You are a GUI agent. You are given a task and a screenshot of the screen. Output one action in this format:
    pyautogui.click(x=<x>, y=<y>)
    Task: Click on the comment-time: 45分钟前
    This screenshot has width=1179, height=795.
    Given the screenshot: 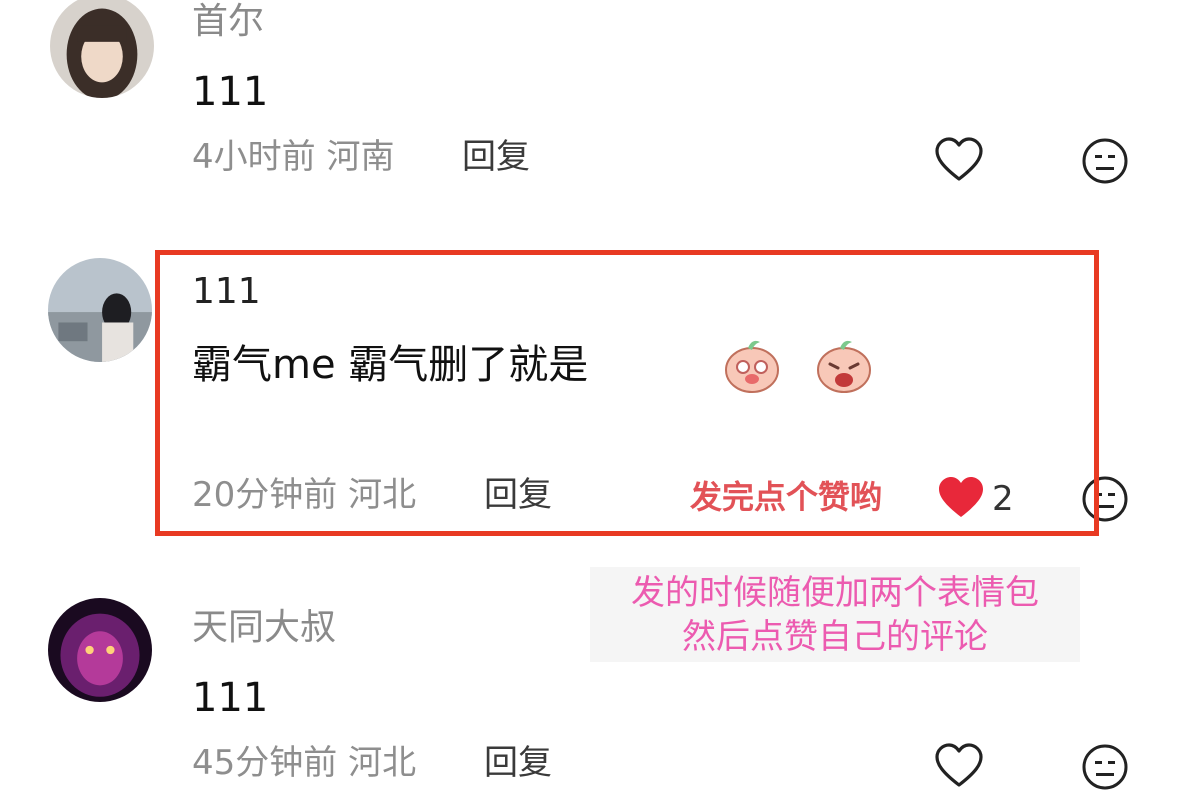 What is the action you would take?
    pyautogui.click(x=265, y=763)
    